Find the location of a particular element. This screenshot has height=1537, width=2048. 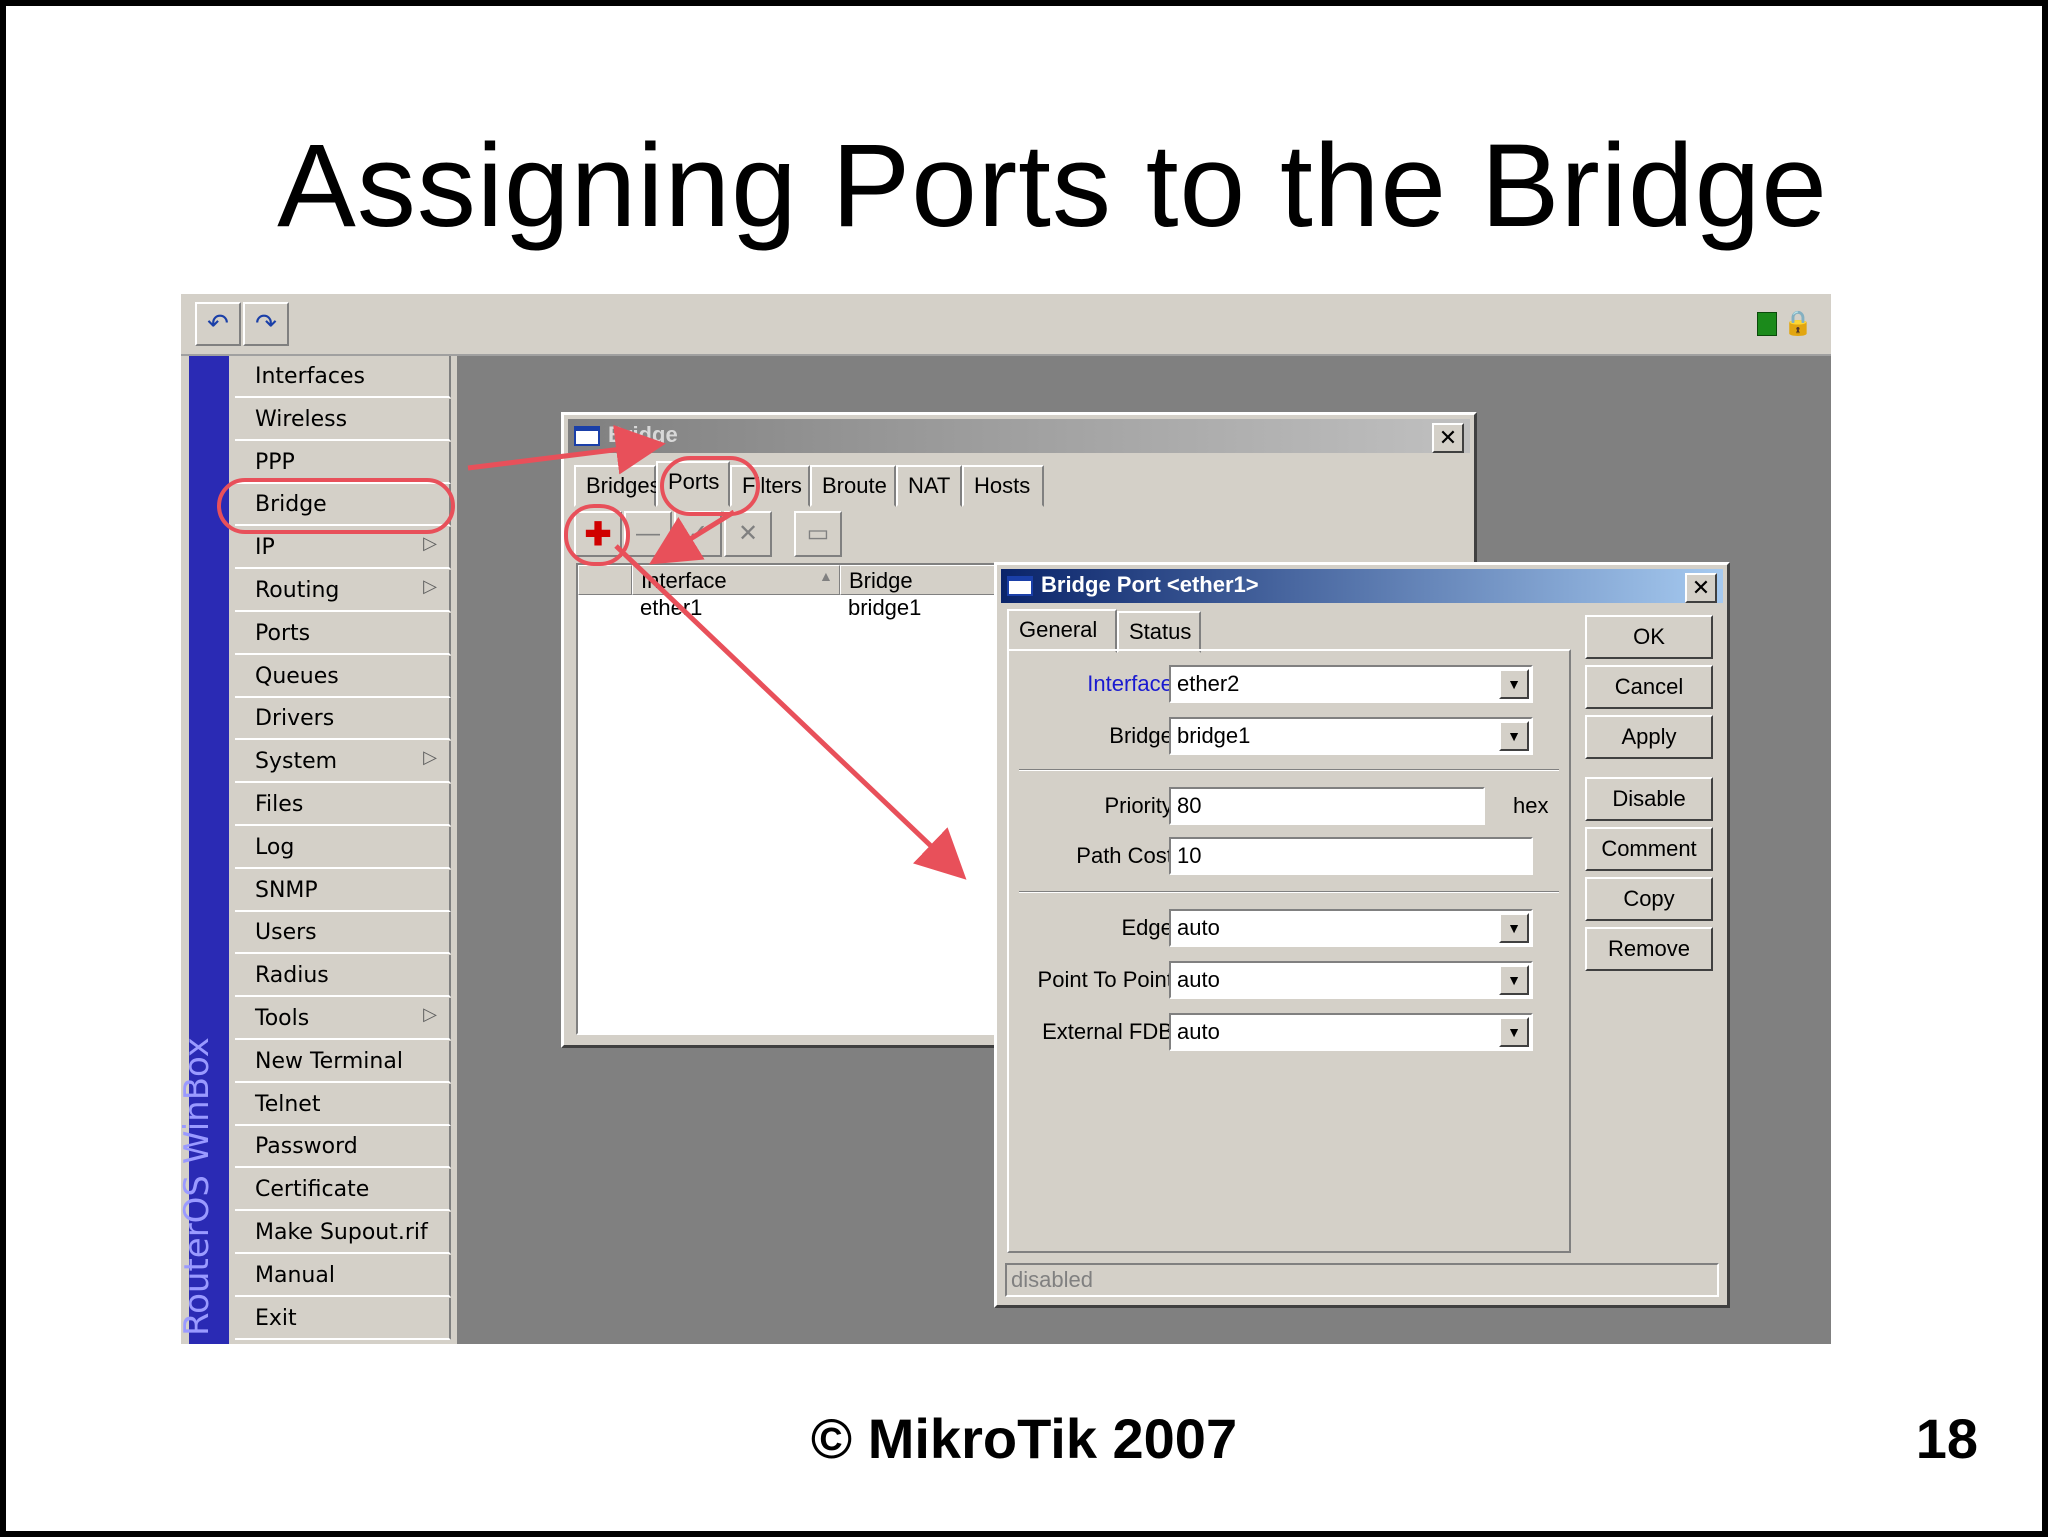

external-fdb-label: External FDB: is located at coordinates (1110, 1031).